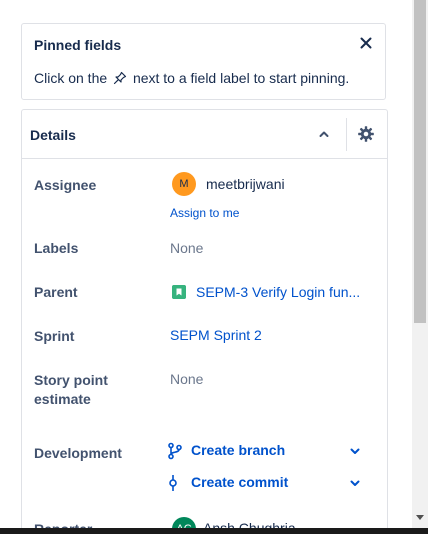 The width and height of the screenshot is (428, 534). What do you see at coordinates (216, 335) in the screenshot?
I see `sprint-link: SEPM Sprint 2` at bounding box center [216, 335].